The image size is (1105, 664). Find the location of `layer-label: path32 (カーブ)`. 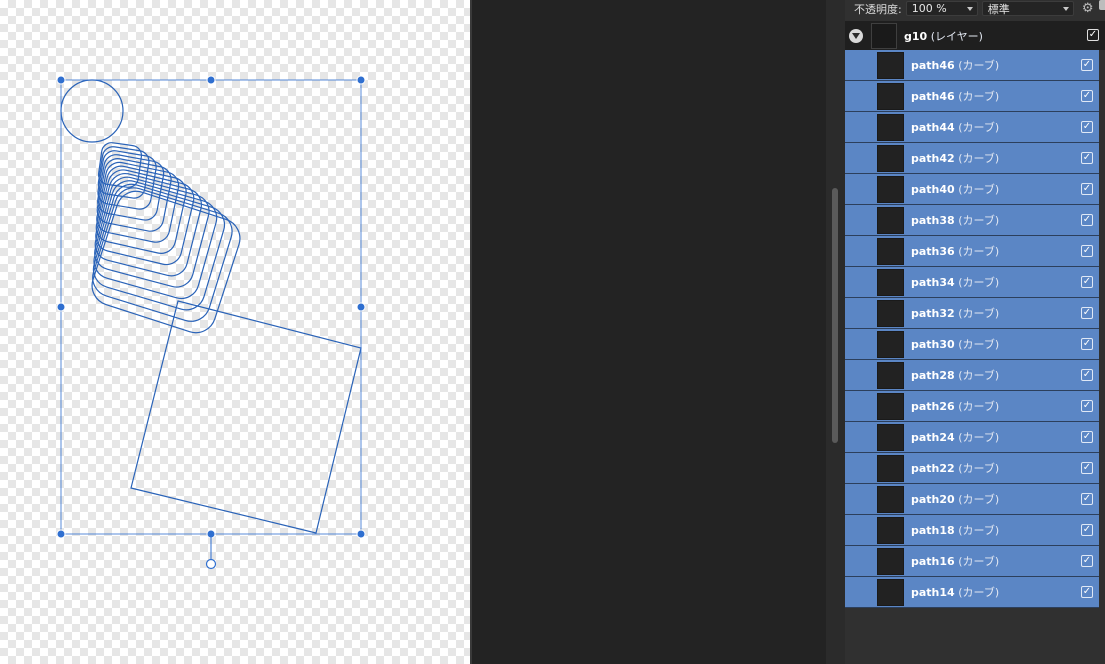

layer-label: path32 (カーブ) is located at coordinates (955, 313).